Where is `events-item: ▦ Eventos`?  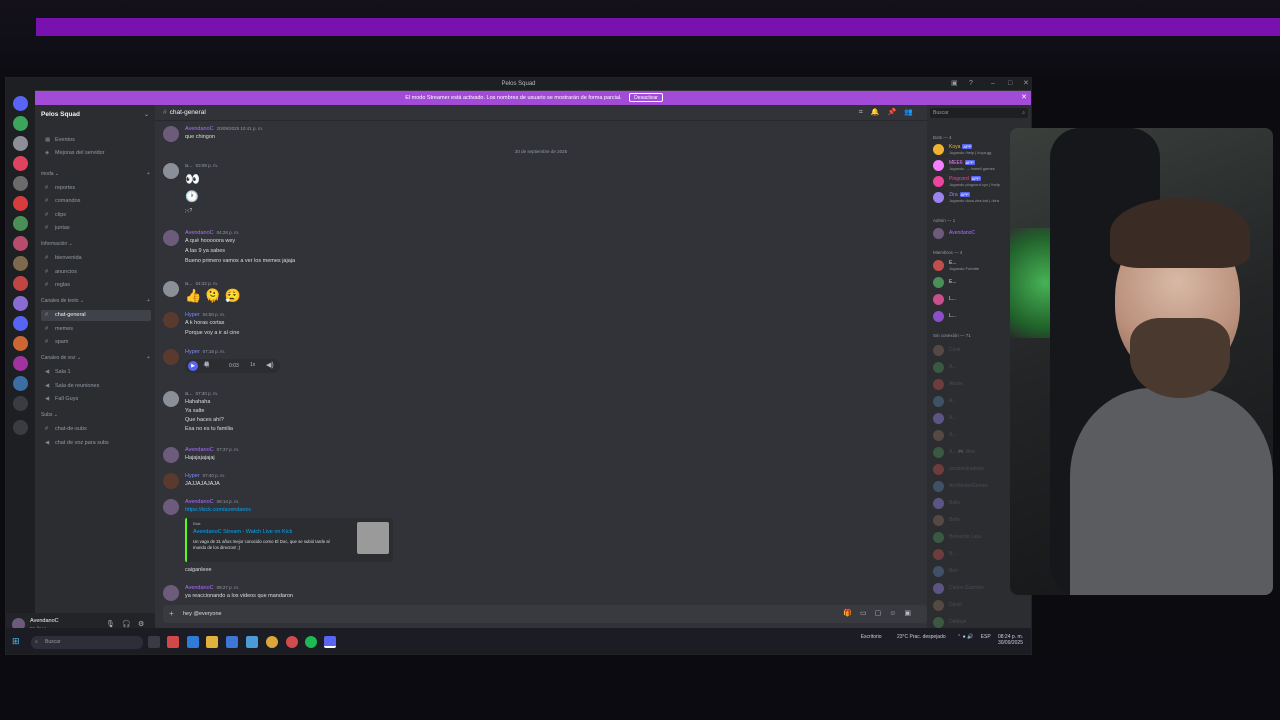
events-item: ▦ Eventos is located at coordinates (96, 140).